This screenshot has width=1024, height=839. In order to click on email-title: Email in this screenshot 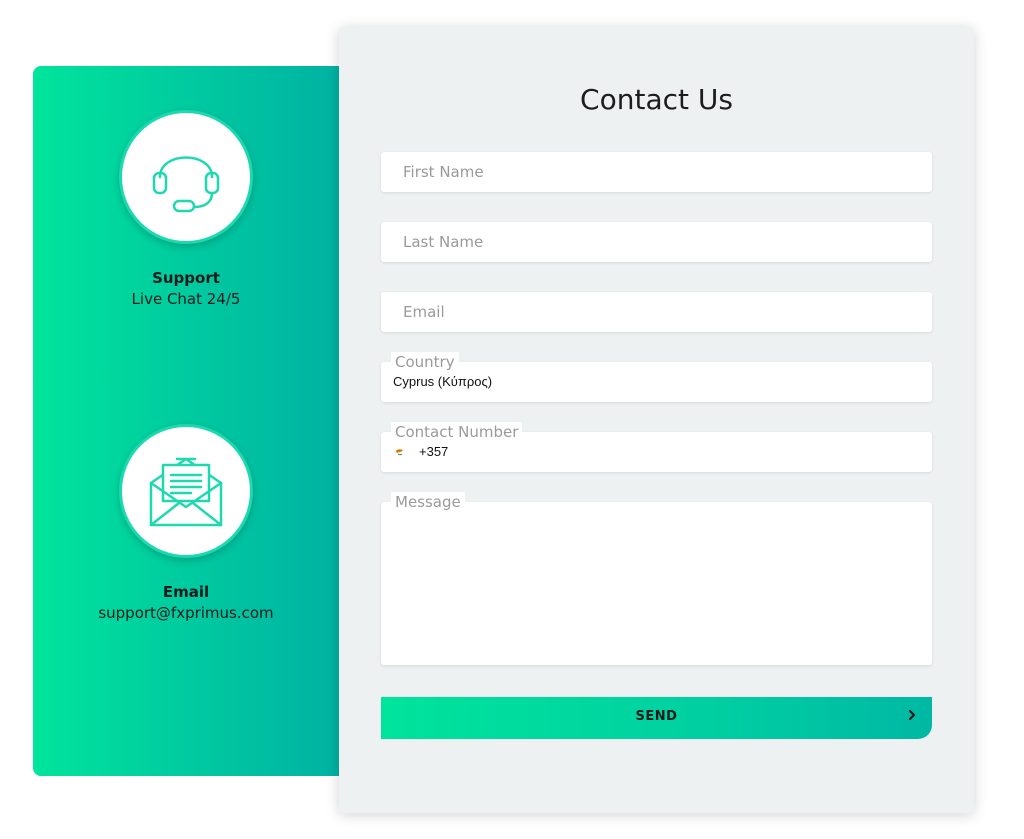, I will do `click(186, 592)`.